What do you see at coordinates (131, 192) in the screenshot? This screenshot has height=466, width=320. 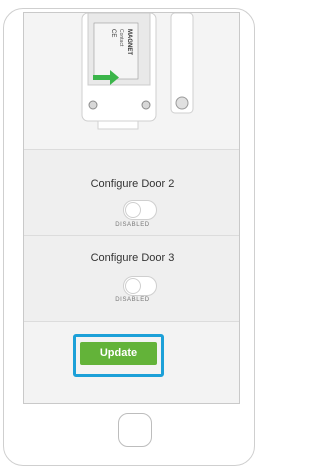 I see `door-2-section: Configure Door 2 DISABLED` at bounding box center [131, 192].